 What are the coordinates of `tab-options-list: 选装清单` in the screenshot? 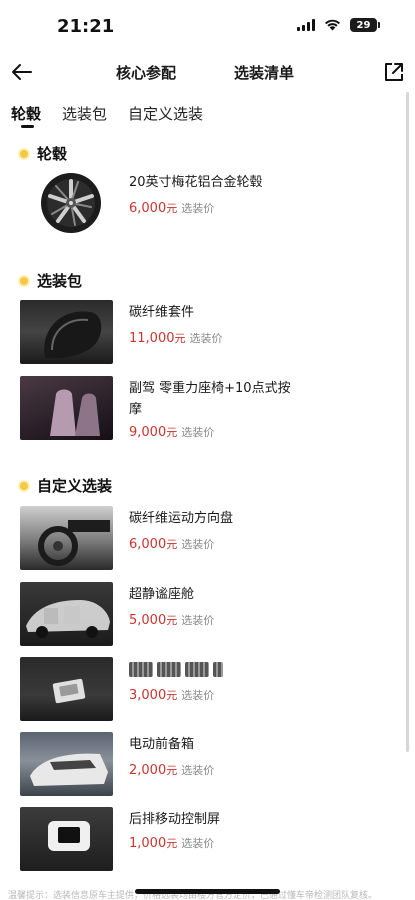 It's located at (264, 72).